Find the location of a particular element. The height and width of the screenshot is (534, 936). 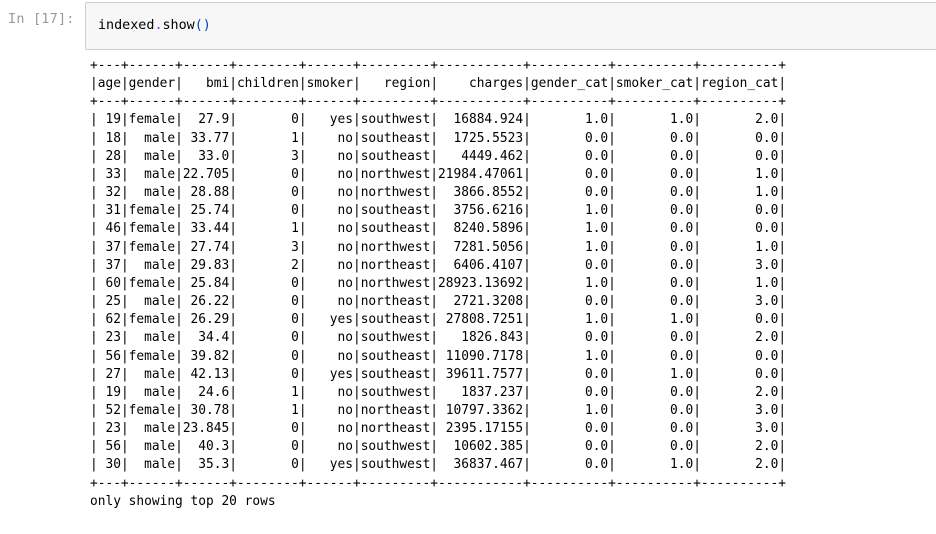

table-cell-bmi: 27.74 is located at coordinates (210, 247).